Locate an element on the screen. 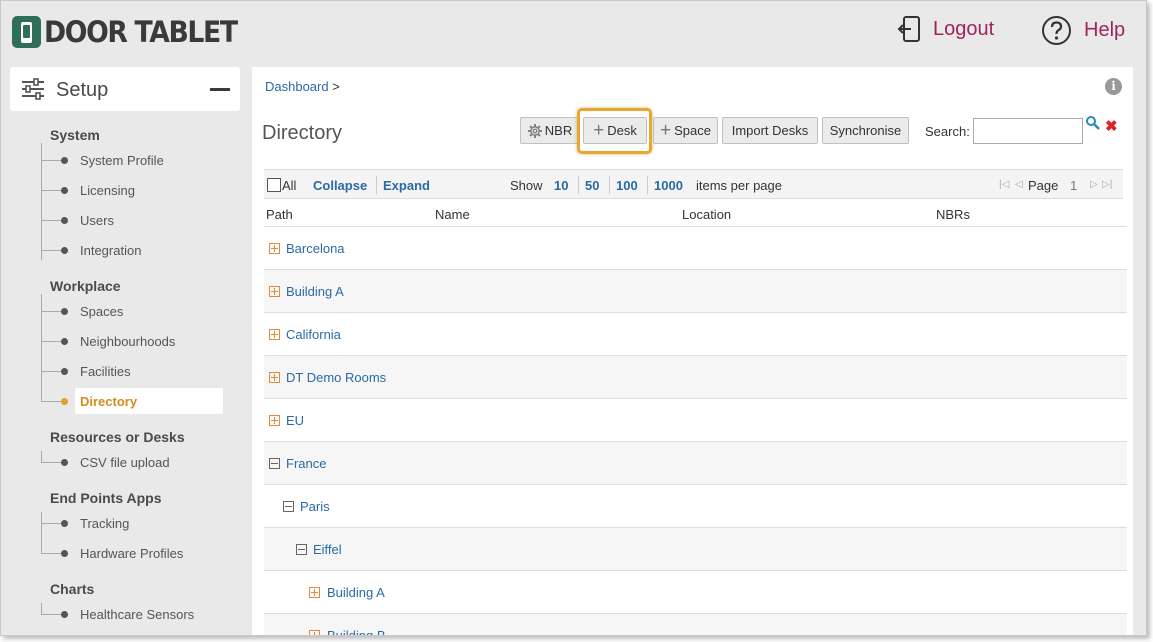  table-row: Barcelona is located at coordinates (695, 248).